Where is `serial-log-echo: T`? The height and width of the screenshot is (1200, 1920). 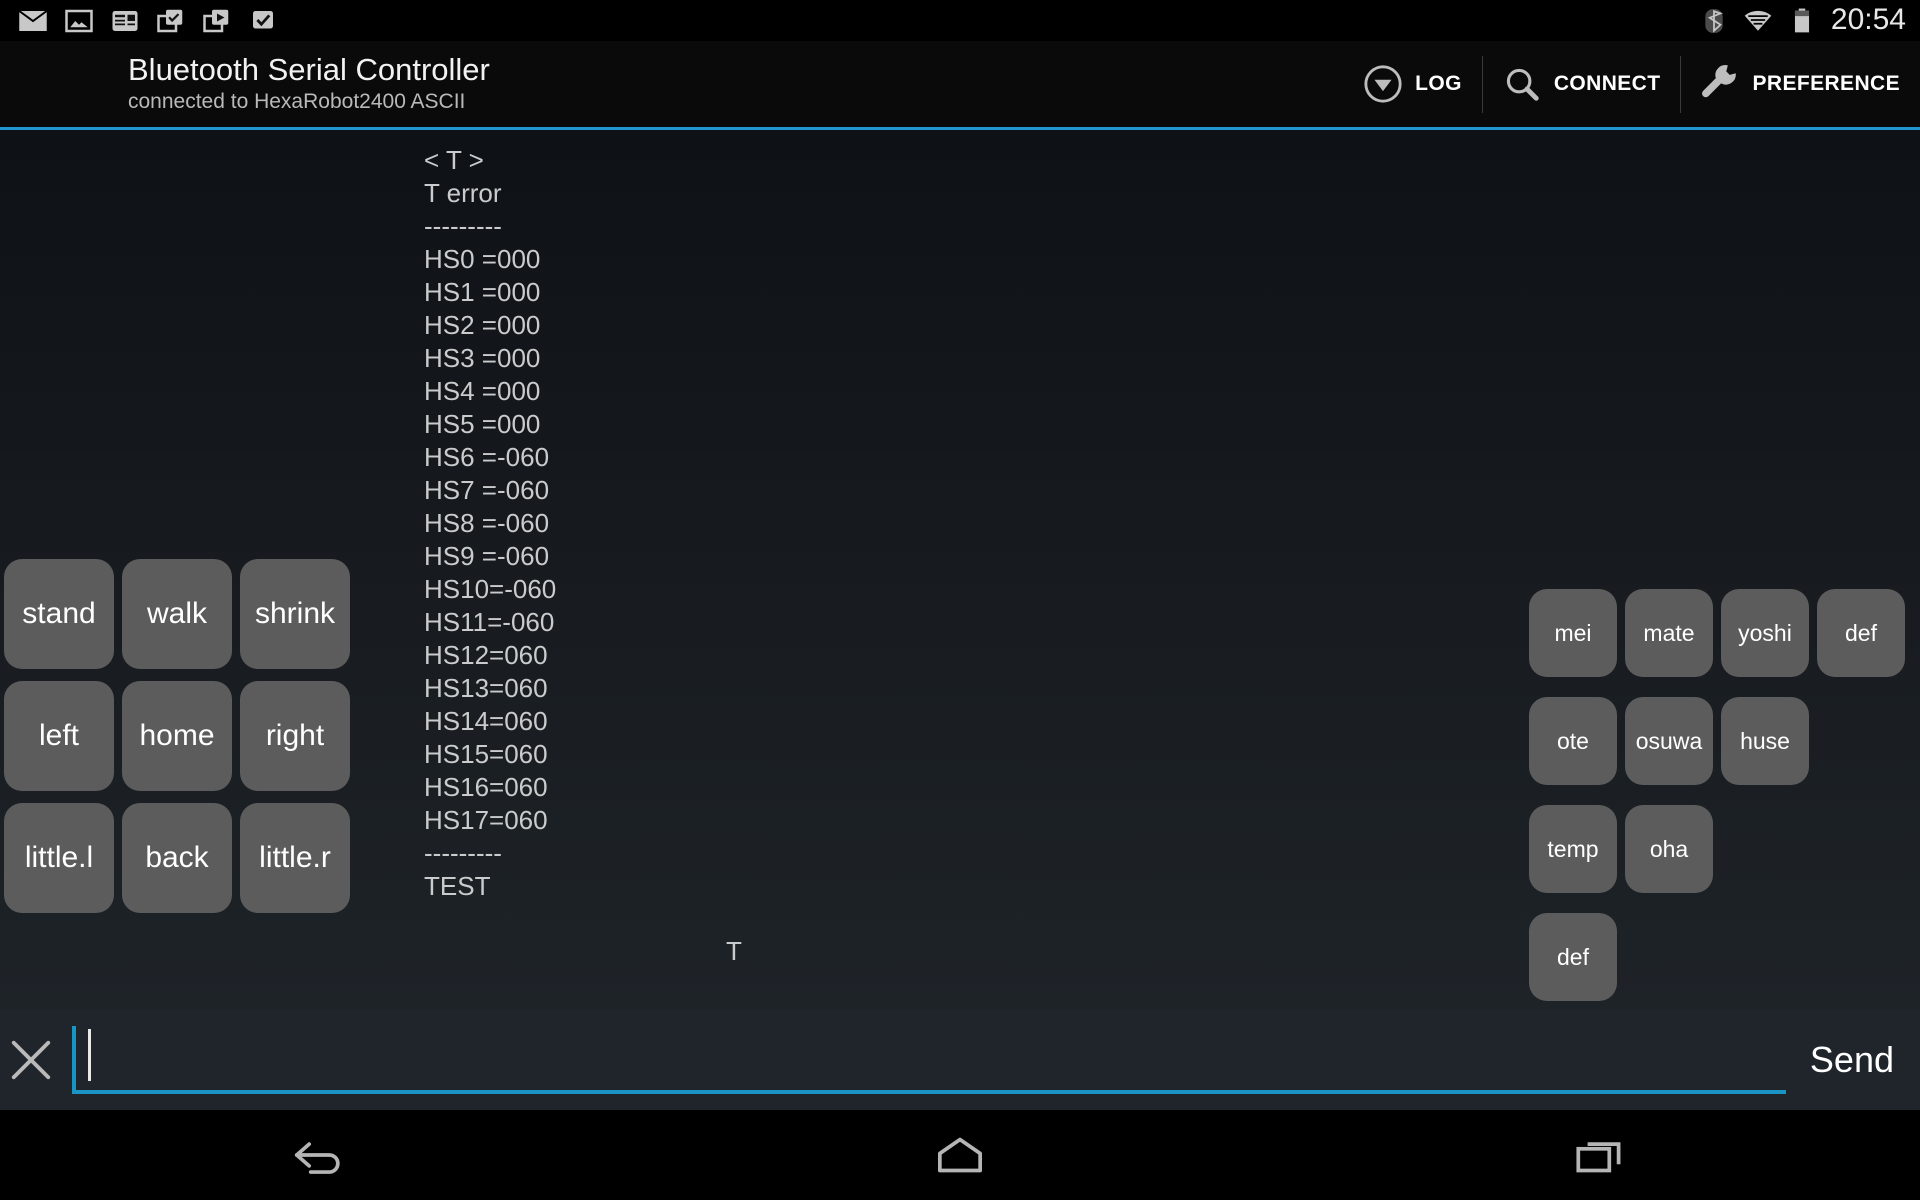
serial-log-echo: T is located at coordinates (734, 951).